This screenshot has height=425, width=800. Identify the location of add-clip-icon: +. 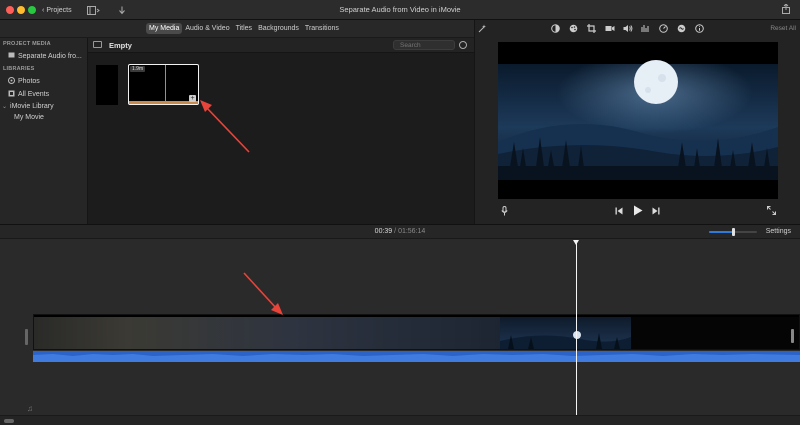
(192, 98).